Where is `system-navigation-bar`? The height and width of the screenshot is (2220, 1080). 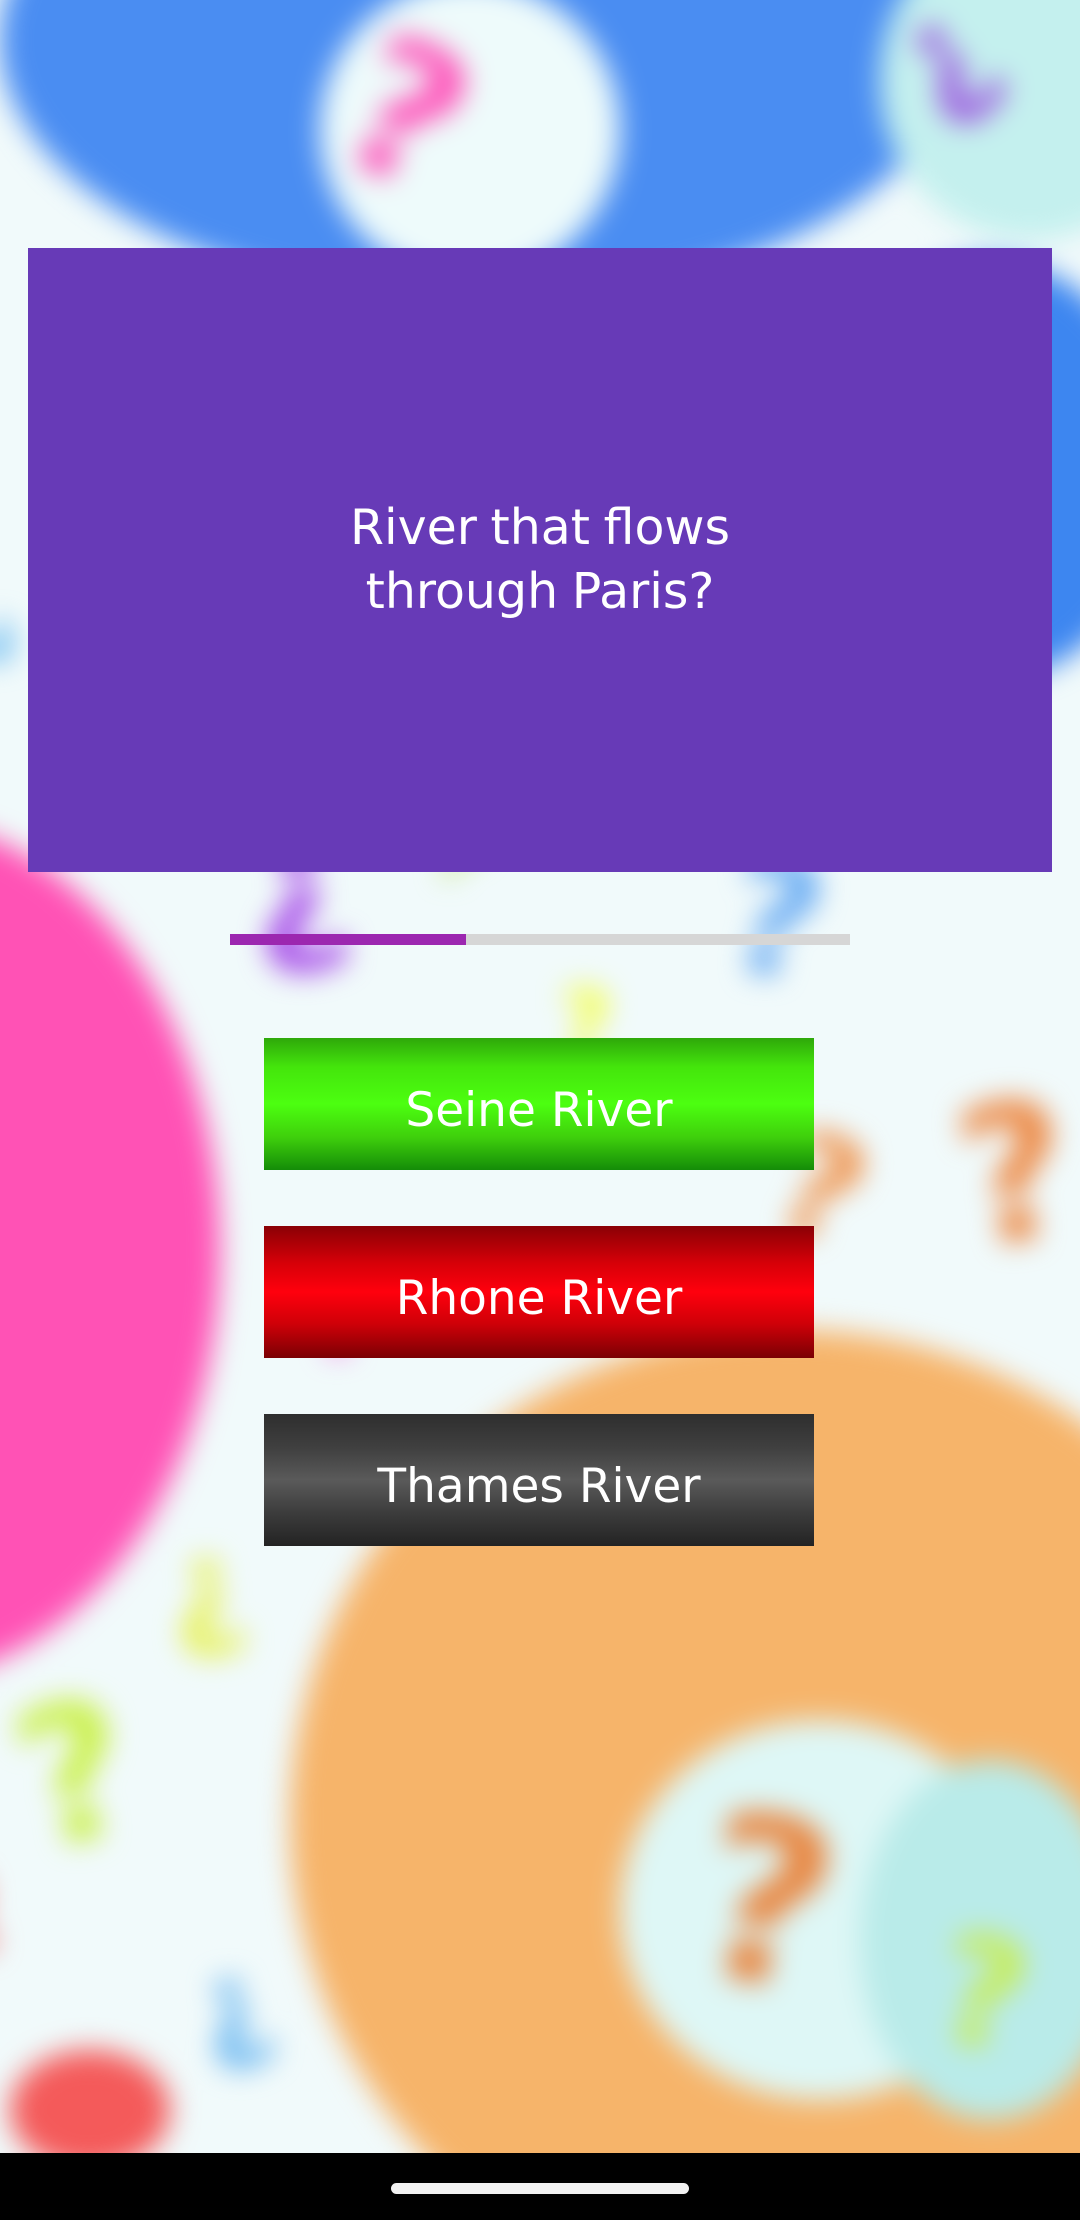 system-navigation-bar is located at coordinates (540, 2186).